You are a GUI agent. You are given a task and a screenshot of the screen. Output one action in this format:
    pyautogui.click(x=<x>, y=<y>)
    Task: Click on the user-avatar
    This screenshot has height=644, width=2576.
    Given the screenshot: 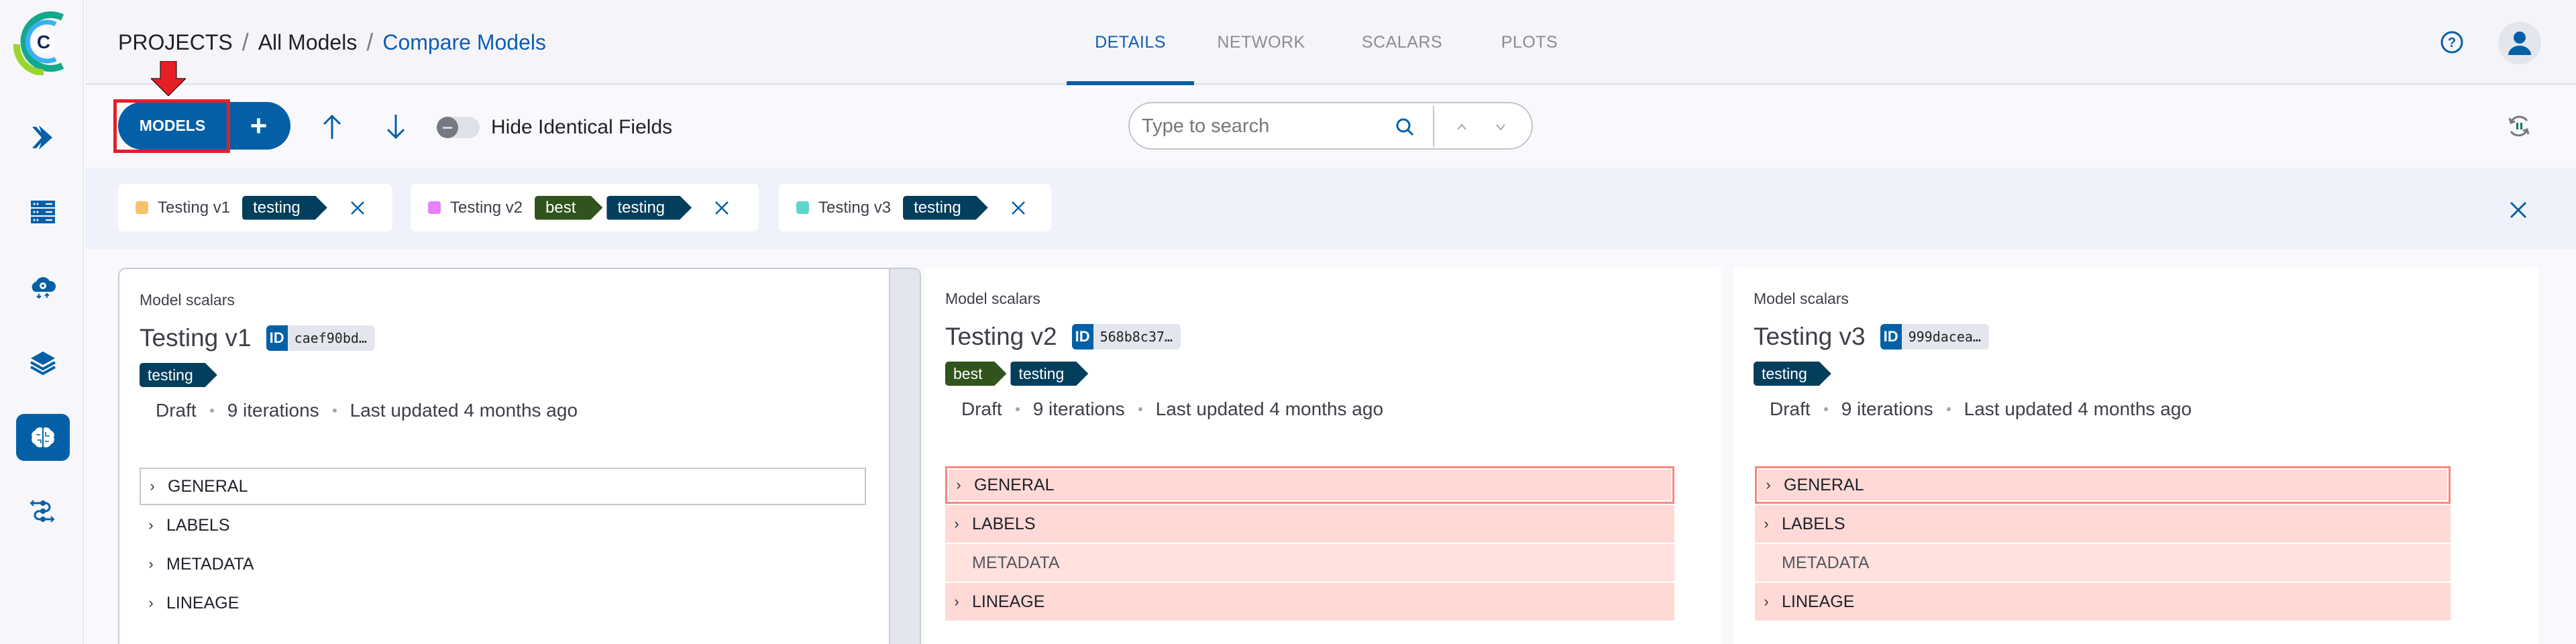 What is the action you would take?
    pyautogui.click(x=2519, y=42)
    